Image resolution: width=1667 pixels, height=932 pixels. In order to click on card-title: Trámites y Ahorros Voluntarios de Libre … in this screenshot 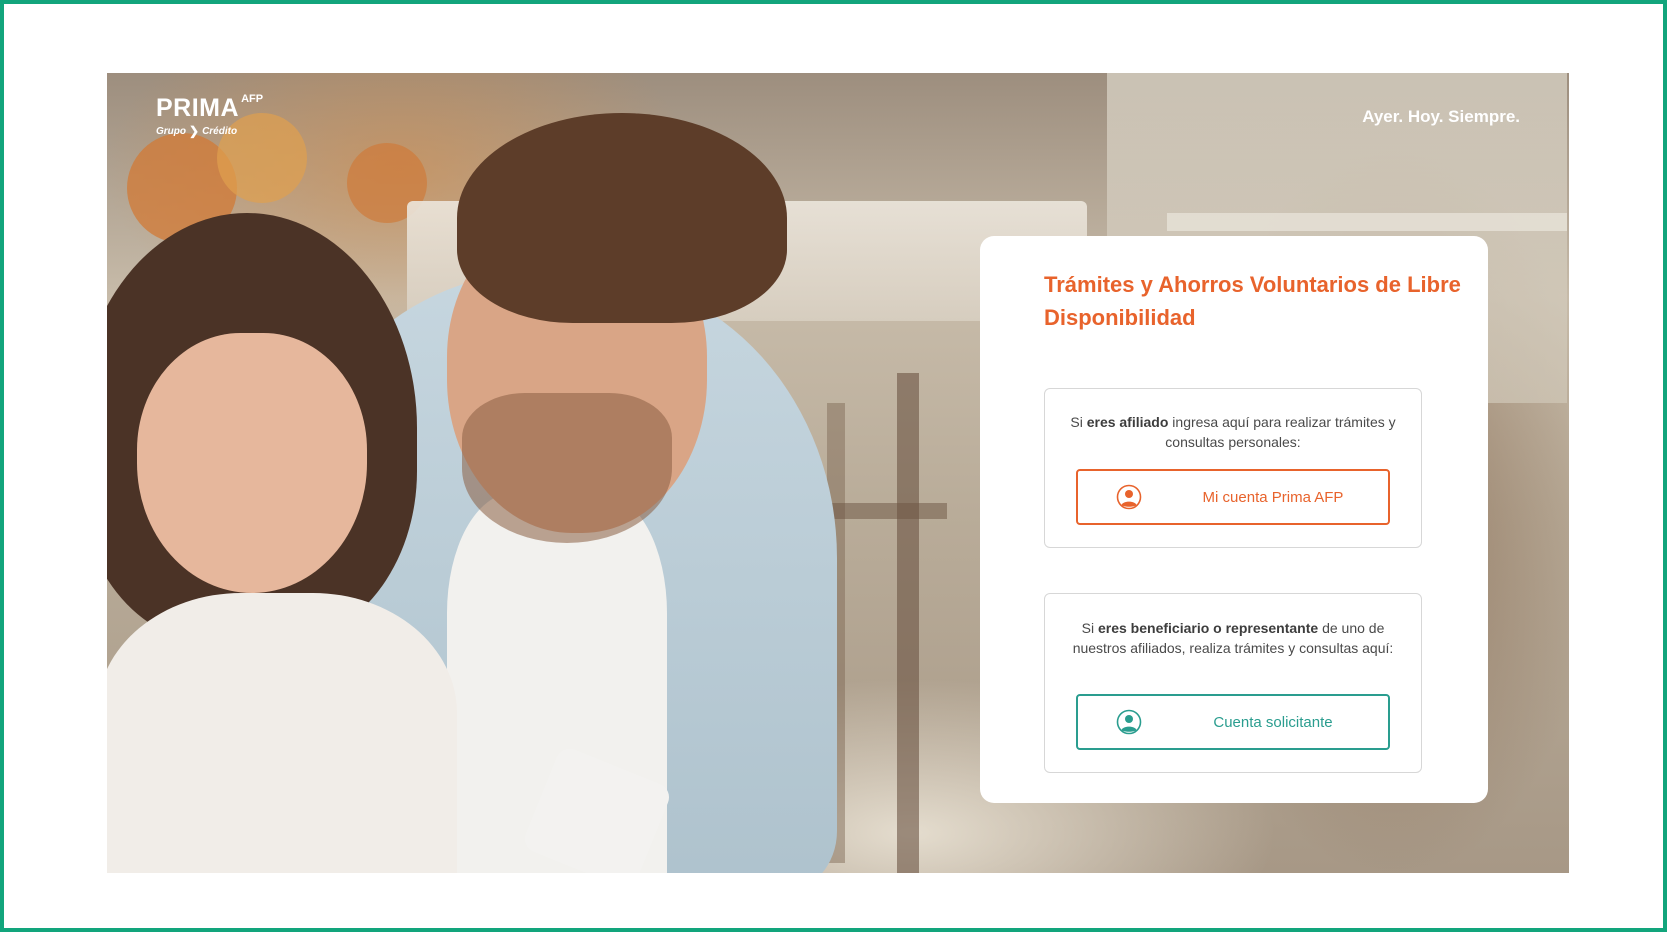, I will do `click(1252, 301)`.